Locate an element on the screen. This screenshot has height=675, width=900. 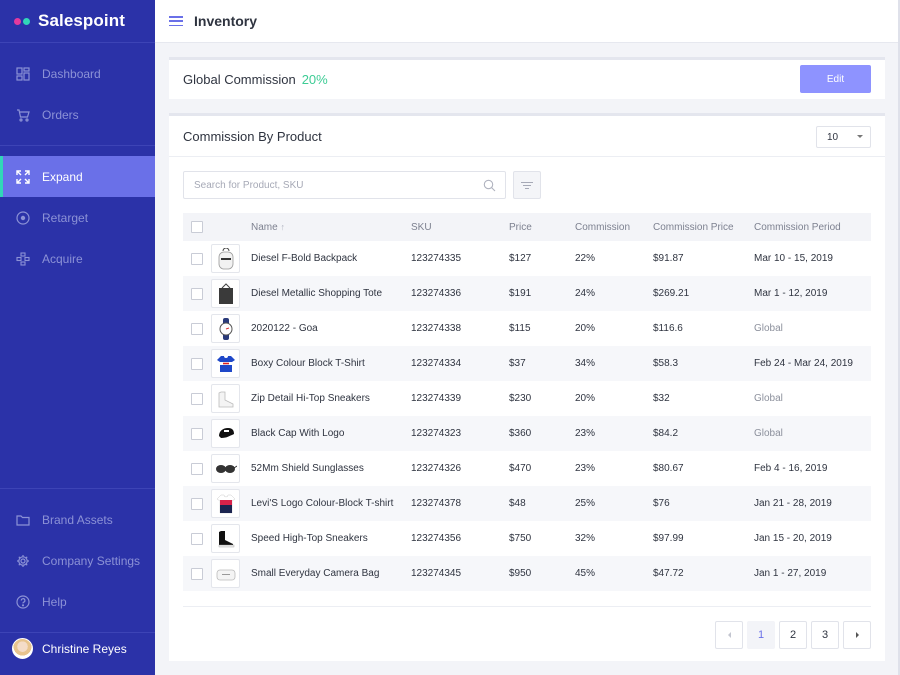
product-name: Diesel Metallic Shopping Tote is located at coordinates (331, 293).